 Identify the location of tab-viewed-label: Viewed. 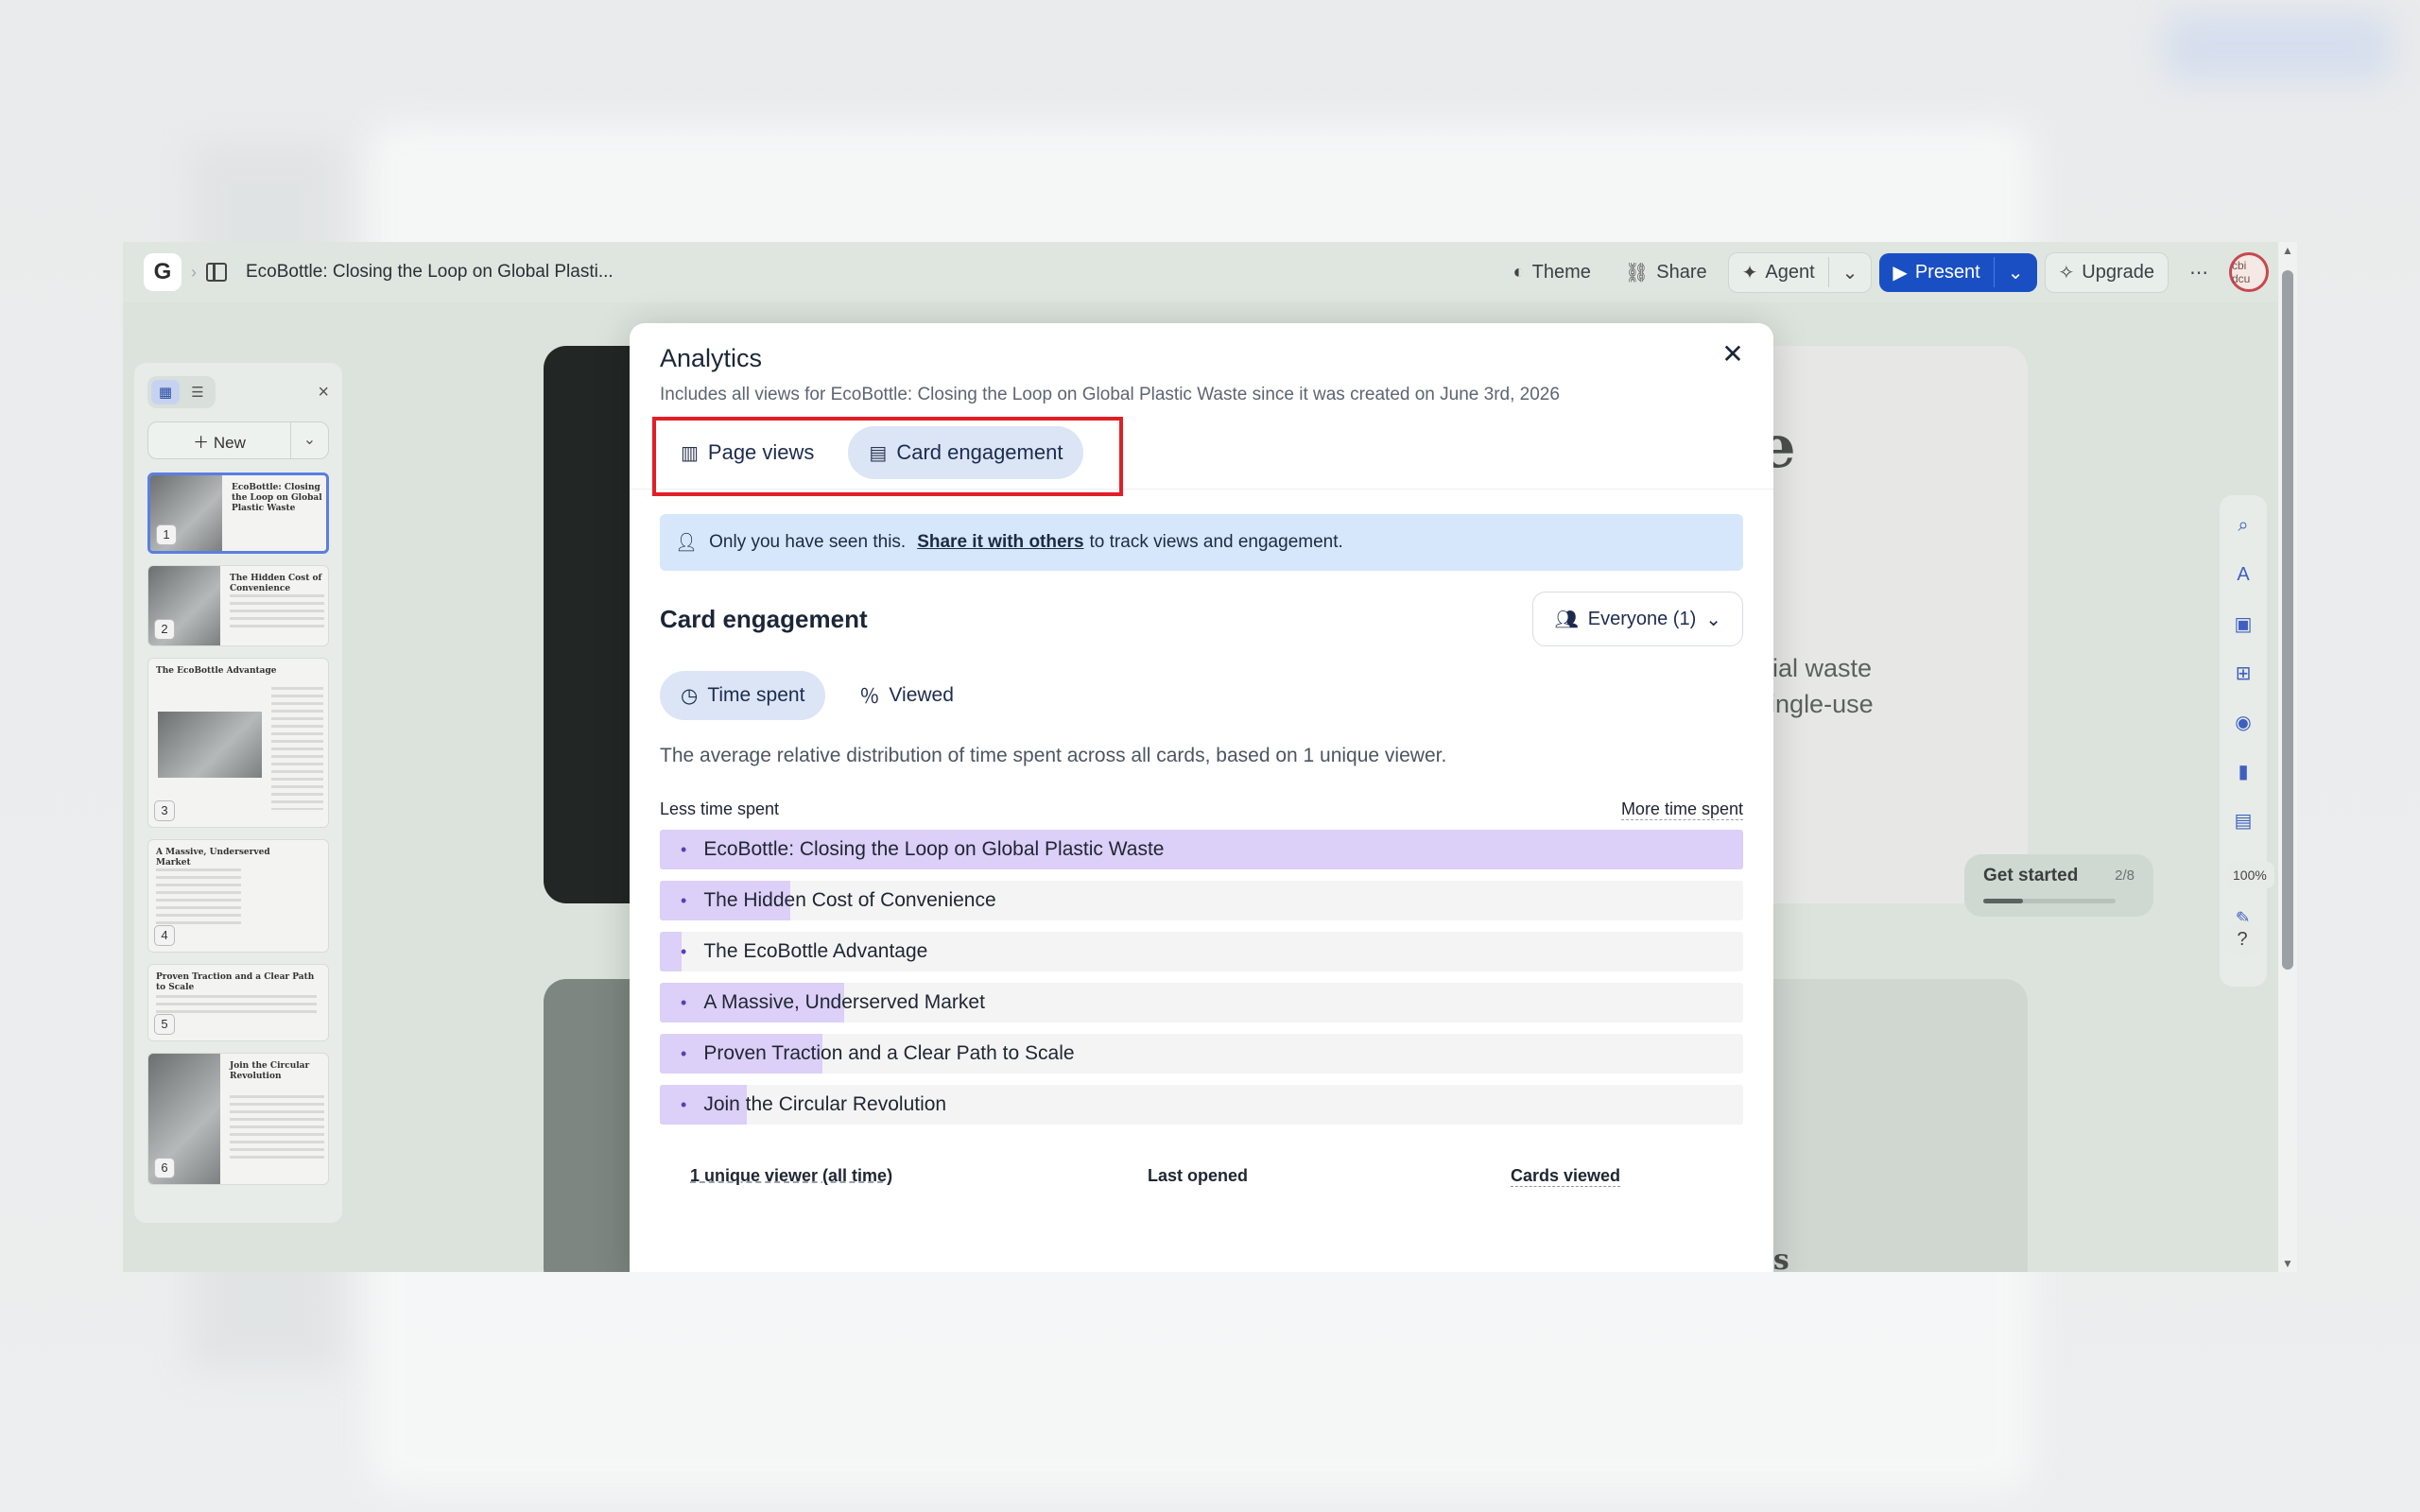
(921, 695).